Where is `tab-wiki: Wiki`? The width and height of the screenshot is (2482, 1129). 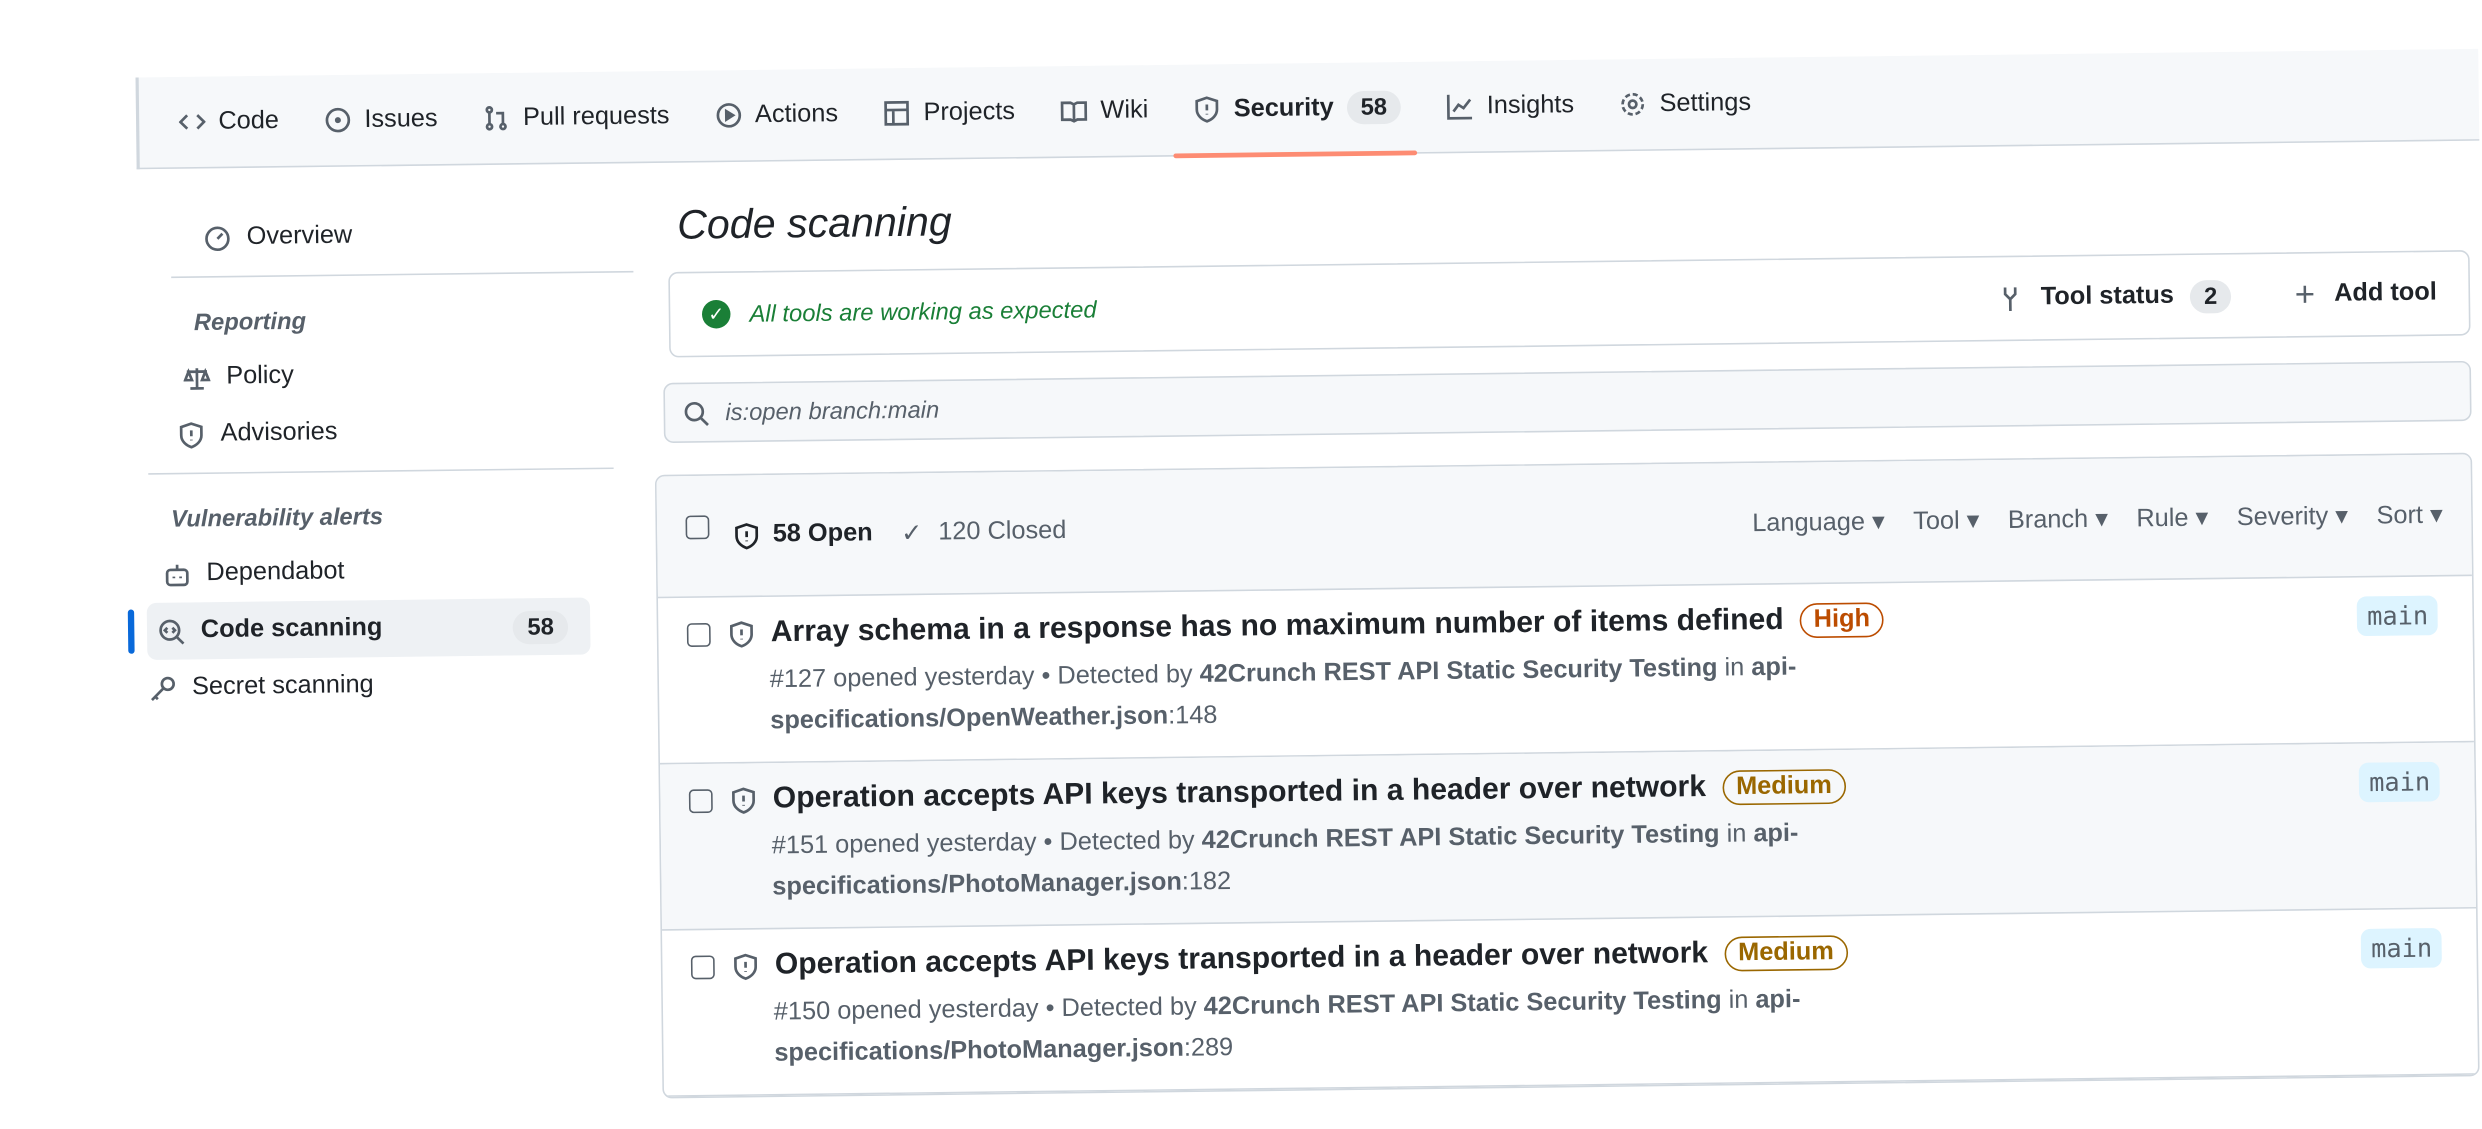
tab-wiki: Wiki is located at coordinates (1104, 110).